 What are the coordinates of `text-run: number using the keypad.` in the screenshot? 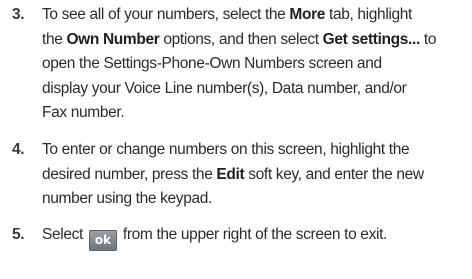 It's located at (127, 198).